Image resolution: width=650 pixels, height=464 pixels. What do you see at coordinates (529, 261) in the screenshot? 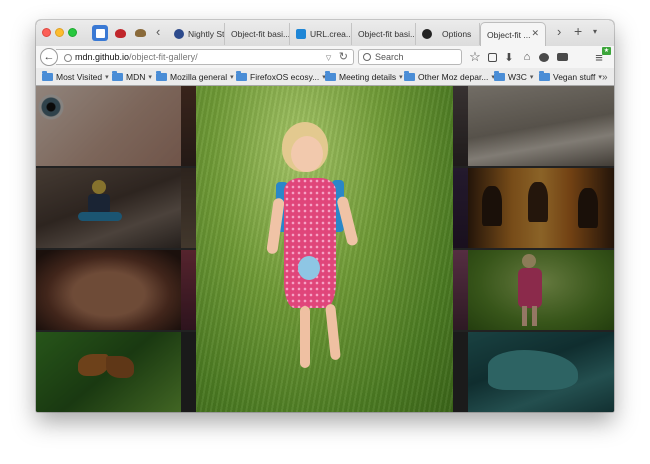
I see `girl-small-head` at bounding box center [529, 261].